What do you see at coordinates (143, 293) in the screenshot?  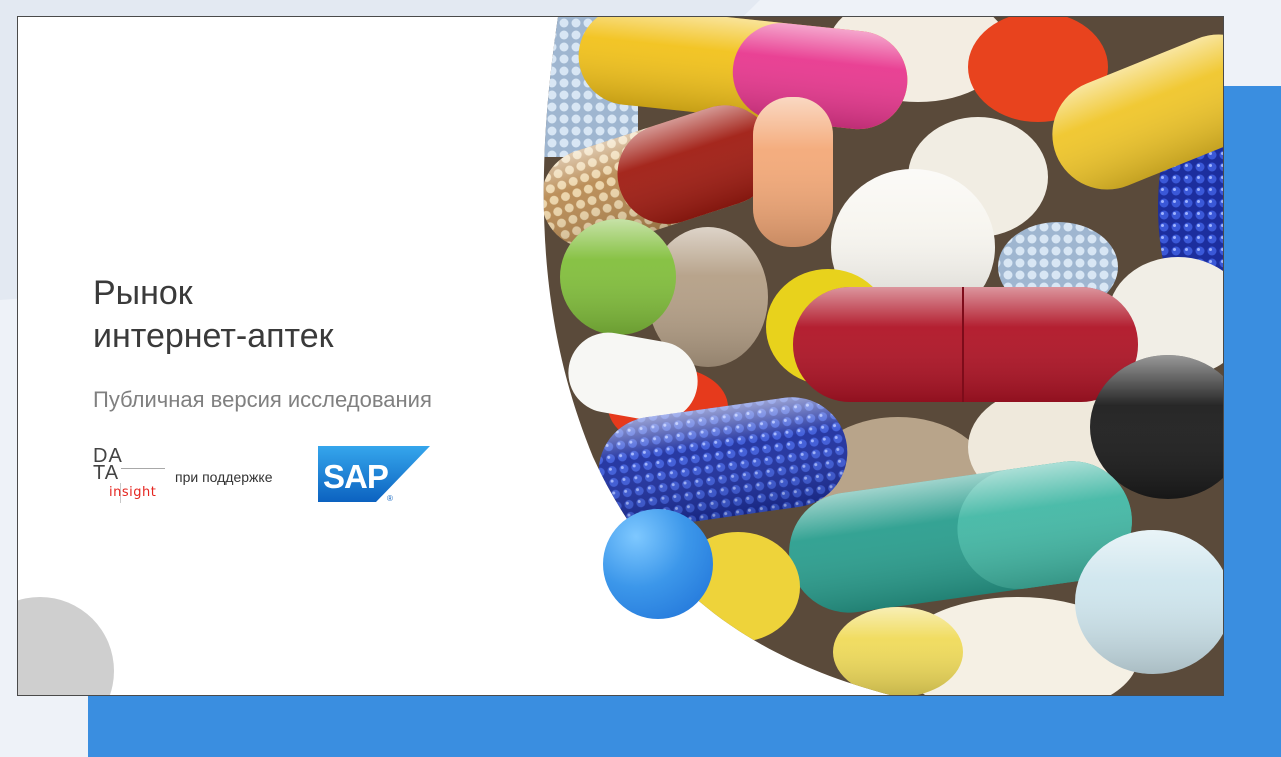 I see `title-line-1: Рынок` at bounding box center [143, 293].